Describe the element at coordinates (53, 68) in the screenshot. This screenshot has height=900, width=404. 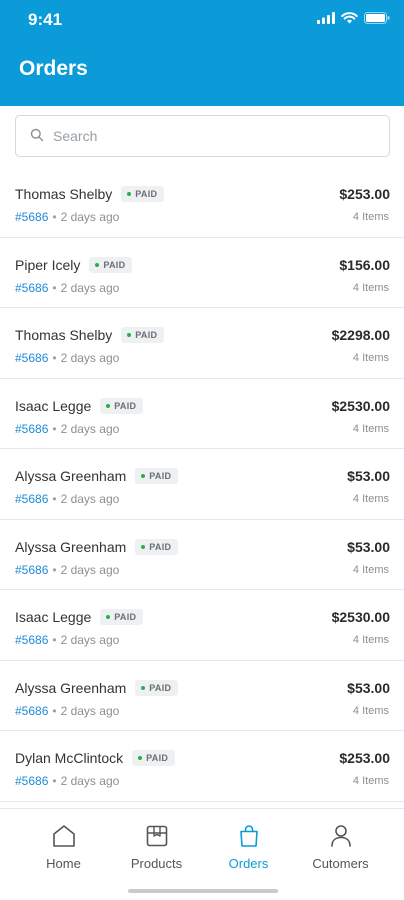
I see `page-title: Orders` at that location.